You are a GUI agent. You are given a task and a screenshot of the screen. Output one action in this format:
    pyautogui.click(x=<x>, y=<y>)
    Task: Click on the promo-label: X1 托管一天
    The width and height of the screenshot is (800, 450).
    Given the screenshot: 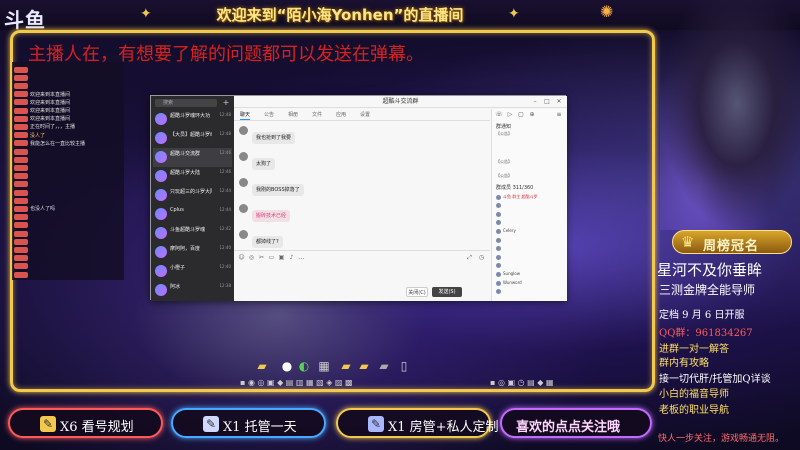 What is the action you would take?
    pyautogui.click(x=260, y=427)
    